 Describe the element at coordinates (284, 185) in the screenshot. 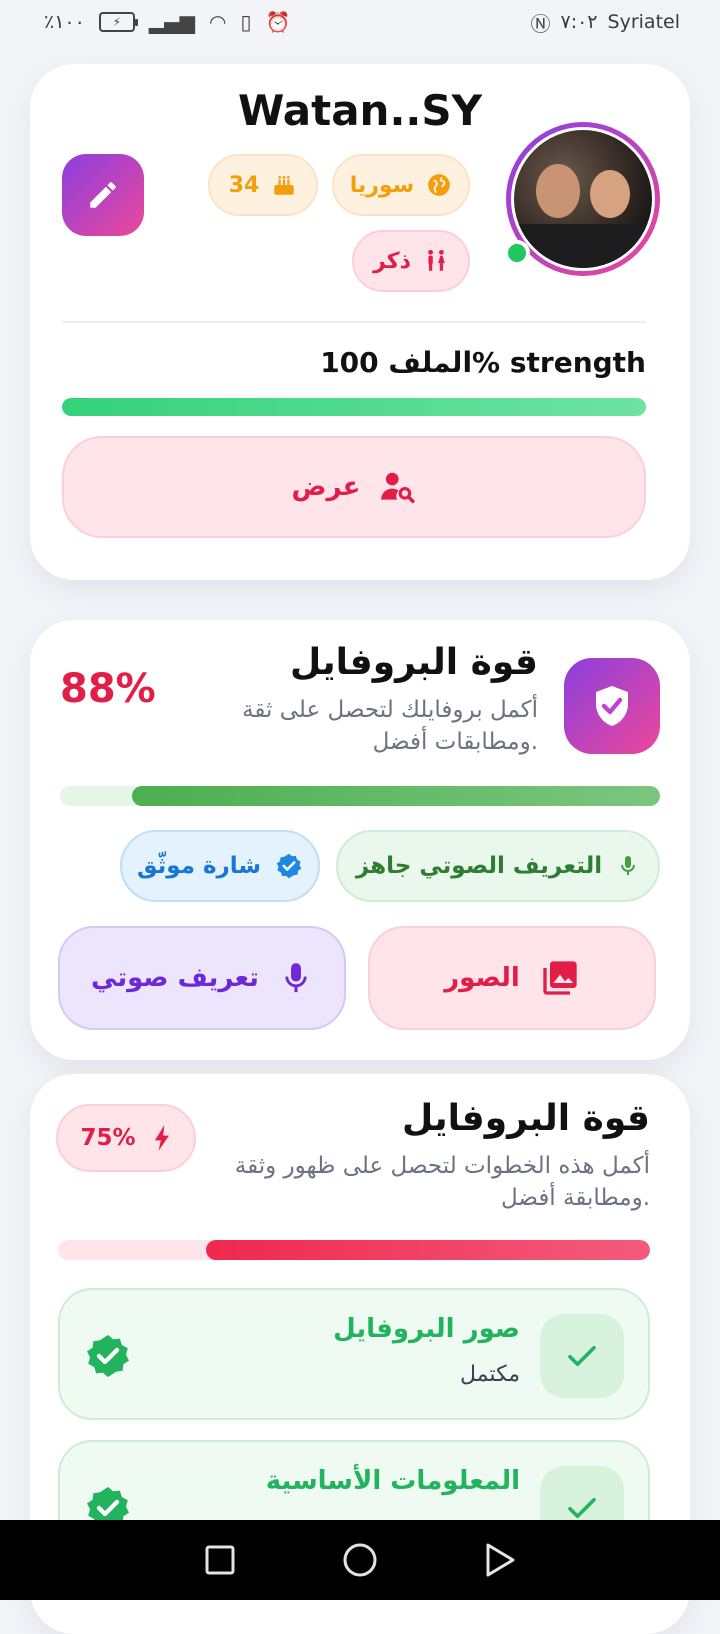

I see `cake-icon` at that location.